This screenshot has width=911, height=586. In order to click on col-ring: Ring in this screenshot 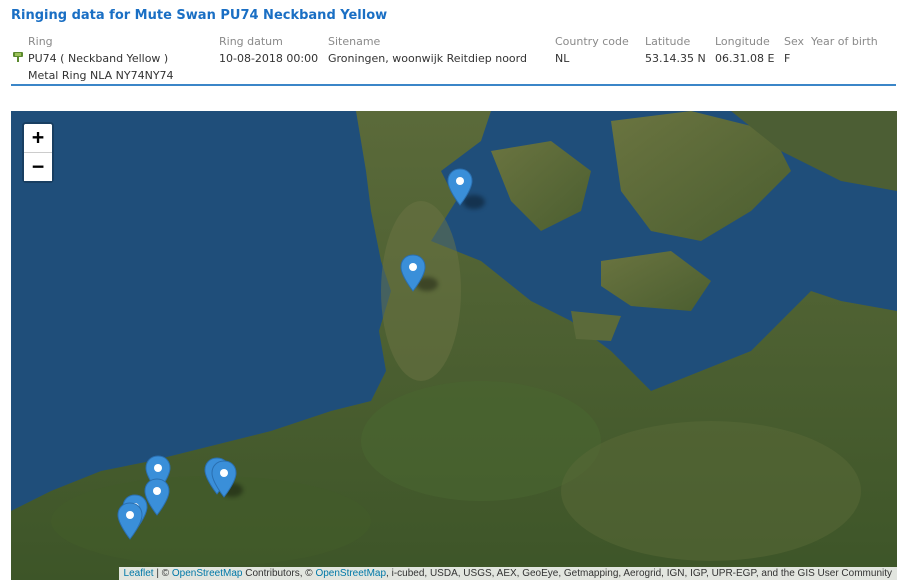, I will do `click(40, 41)`.